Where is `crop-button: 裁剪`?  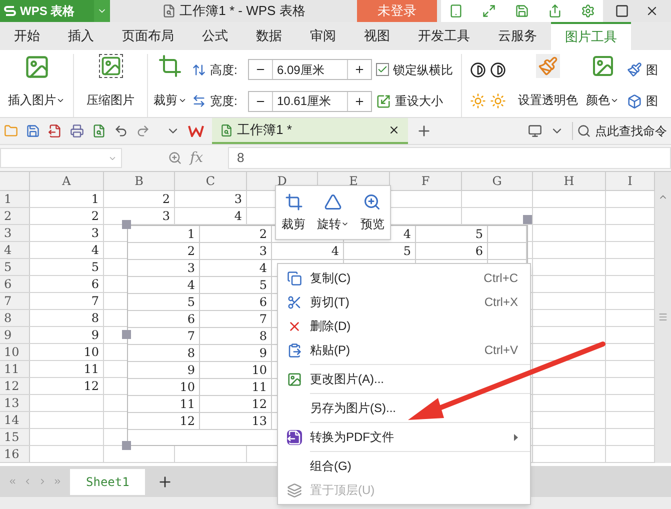
crop-button: 裁剪 is located at coordinates (170, 85).